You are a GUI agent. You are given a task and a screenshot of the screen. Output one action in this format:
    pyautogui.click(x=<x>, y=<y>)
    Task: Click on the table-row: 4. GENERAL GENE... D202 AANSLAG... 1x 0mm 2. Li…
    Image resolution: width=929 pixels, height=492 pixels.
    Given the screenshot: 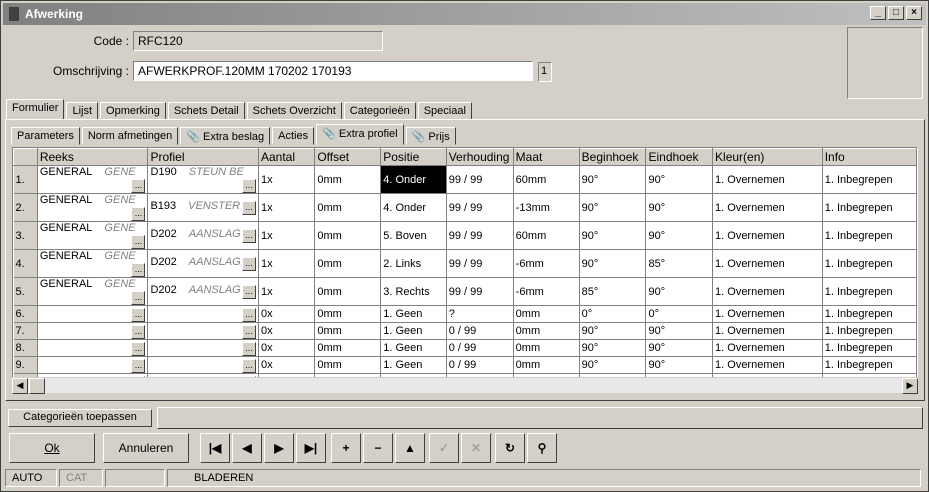 What is the action you would take?
    pyautogui.click(x=465, y=263)
    